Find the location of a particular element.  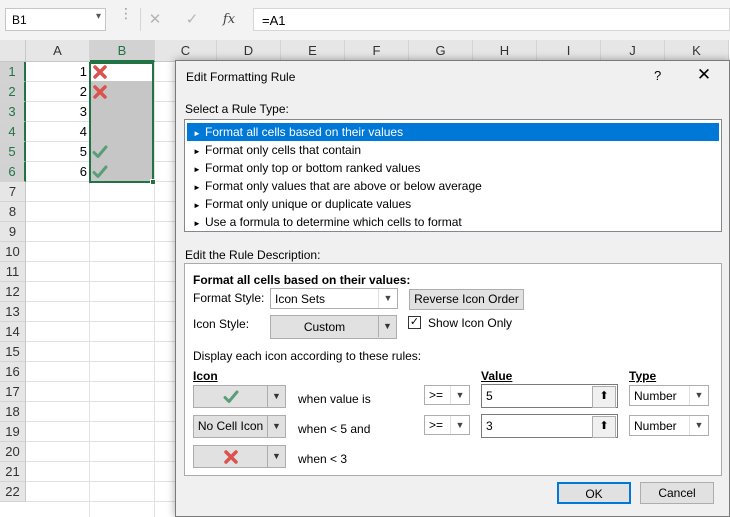

close-icon: ✕ is located at coordinates (704, 75).